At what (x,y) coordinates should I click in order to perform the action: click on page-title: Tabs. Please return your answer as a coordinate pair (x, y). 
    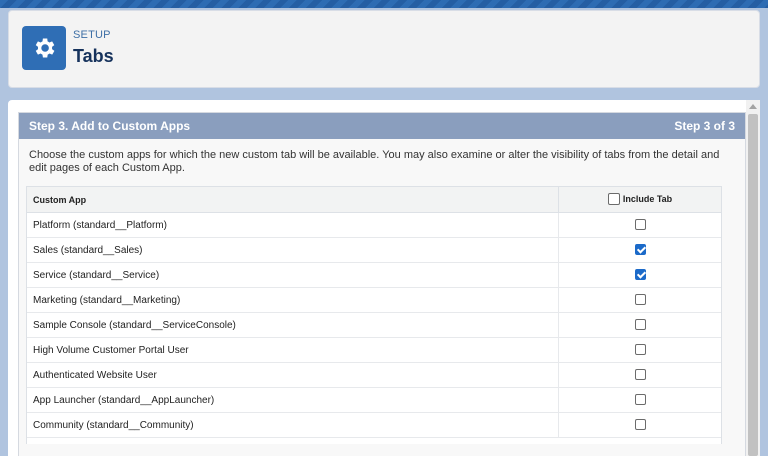
    Looking at the image, I should click on (93, 56).